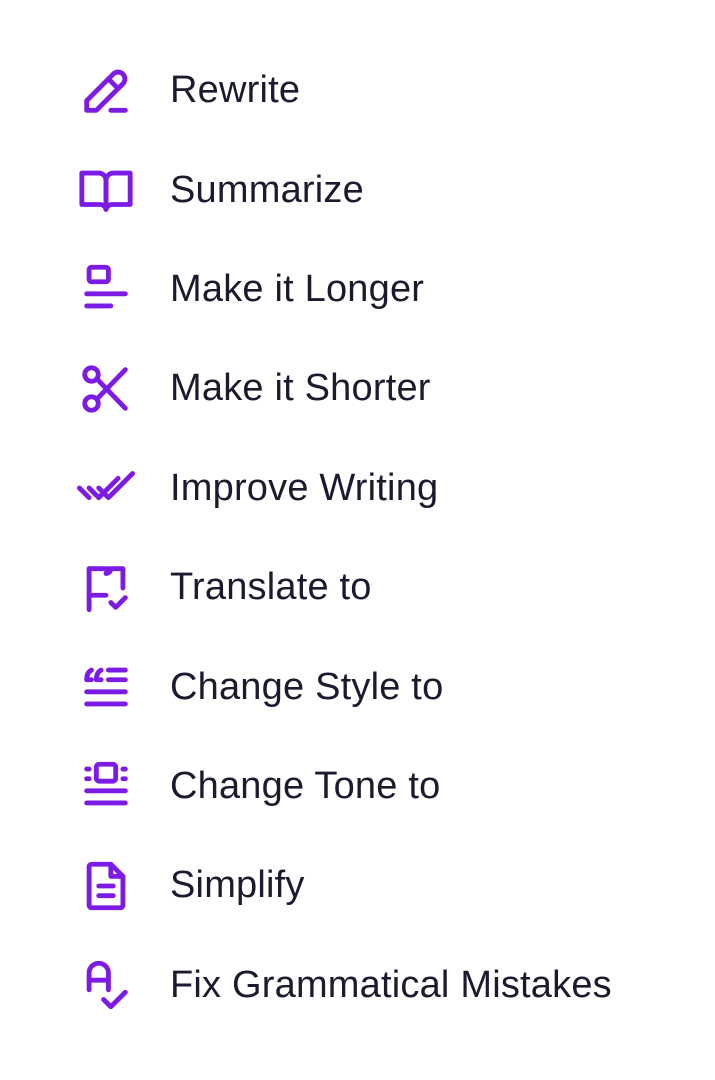 The height and width of the screenshot is (1080, 715). I want to click on menu-item-improve-writing: Improve Writing, so click(357, 488).